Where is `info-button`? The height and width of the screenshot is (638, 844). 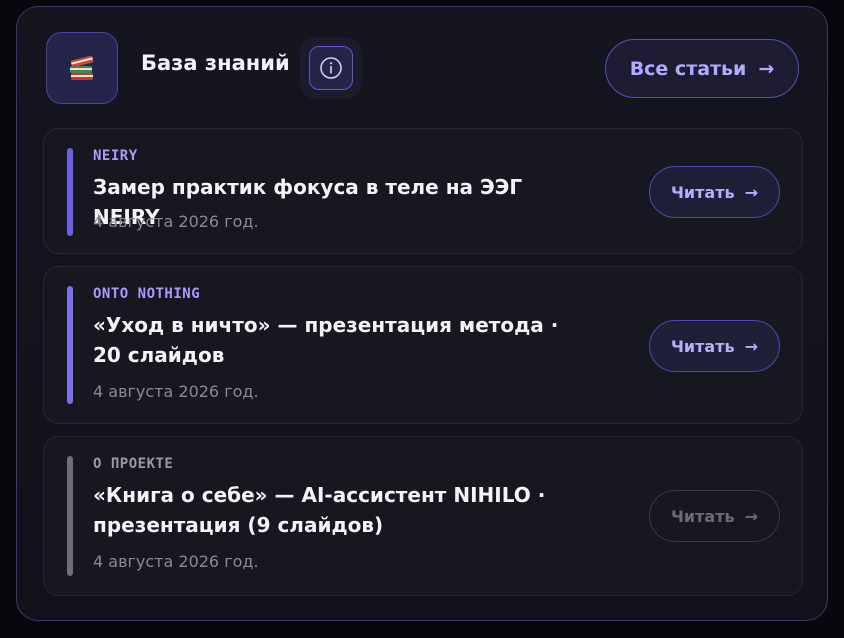 info-button is located at coordinates (331, 68).